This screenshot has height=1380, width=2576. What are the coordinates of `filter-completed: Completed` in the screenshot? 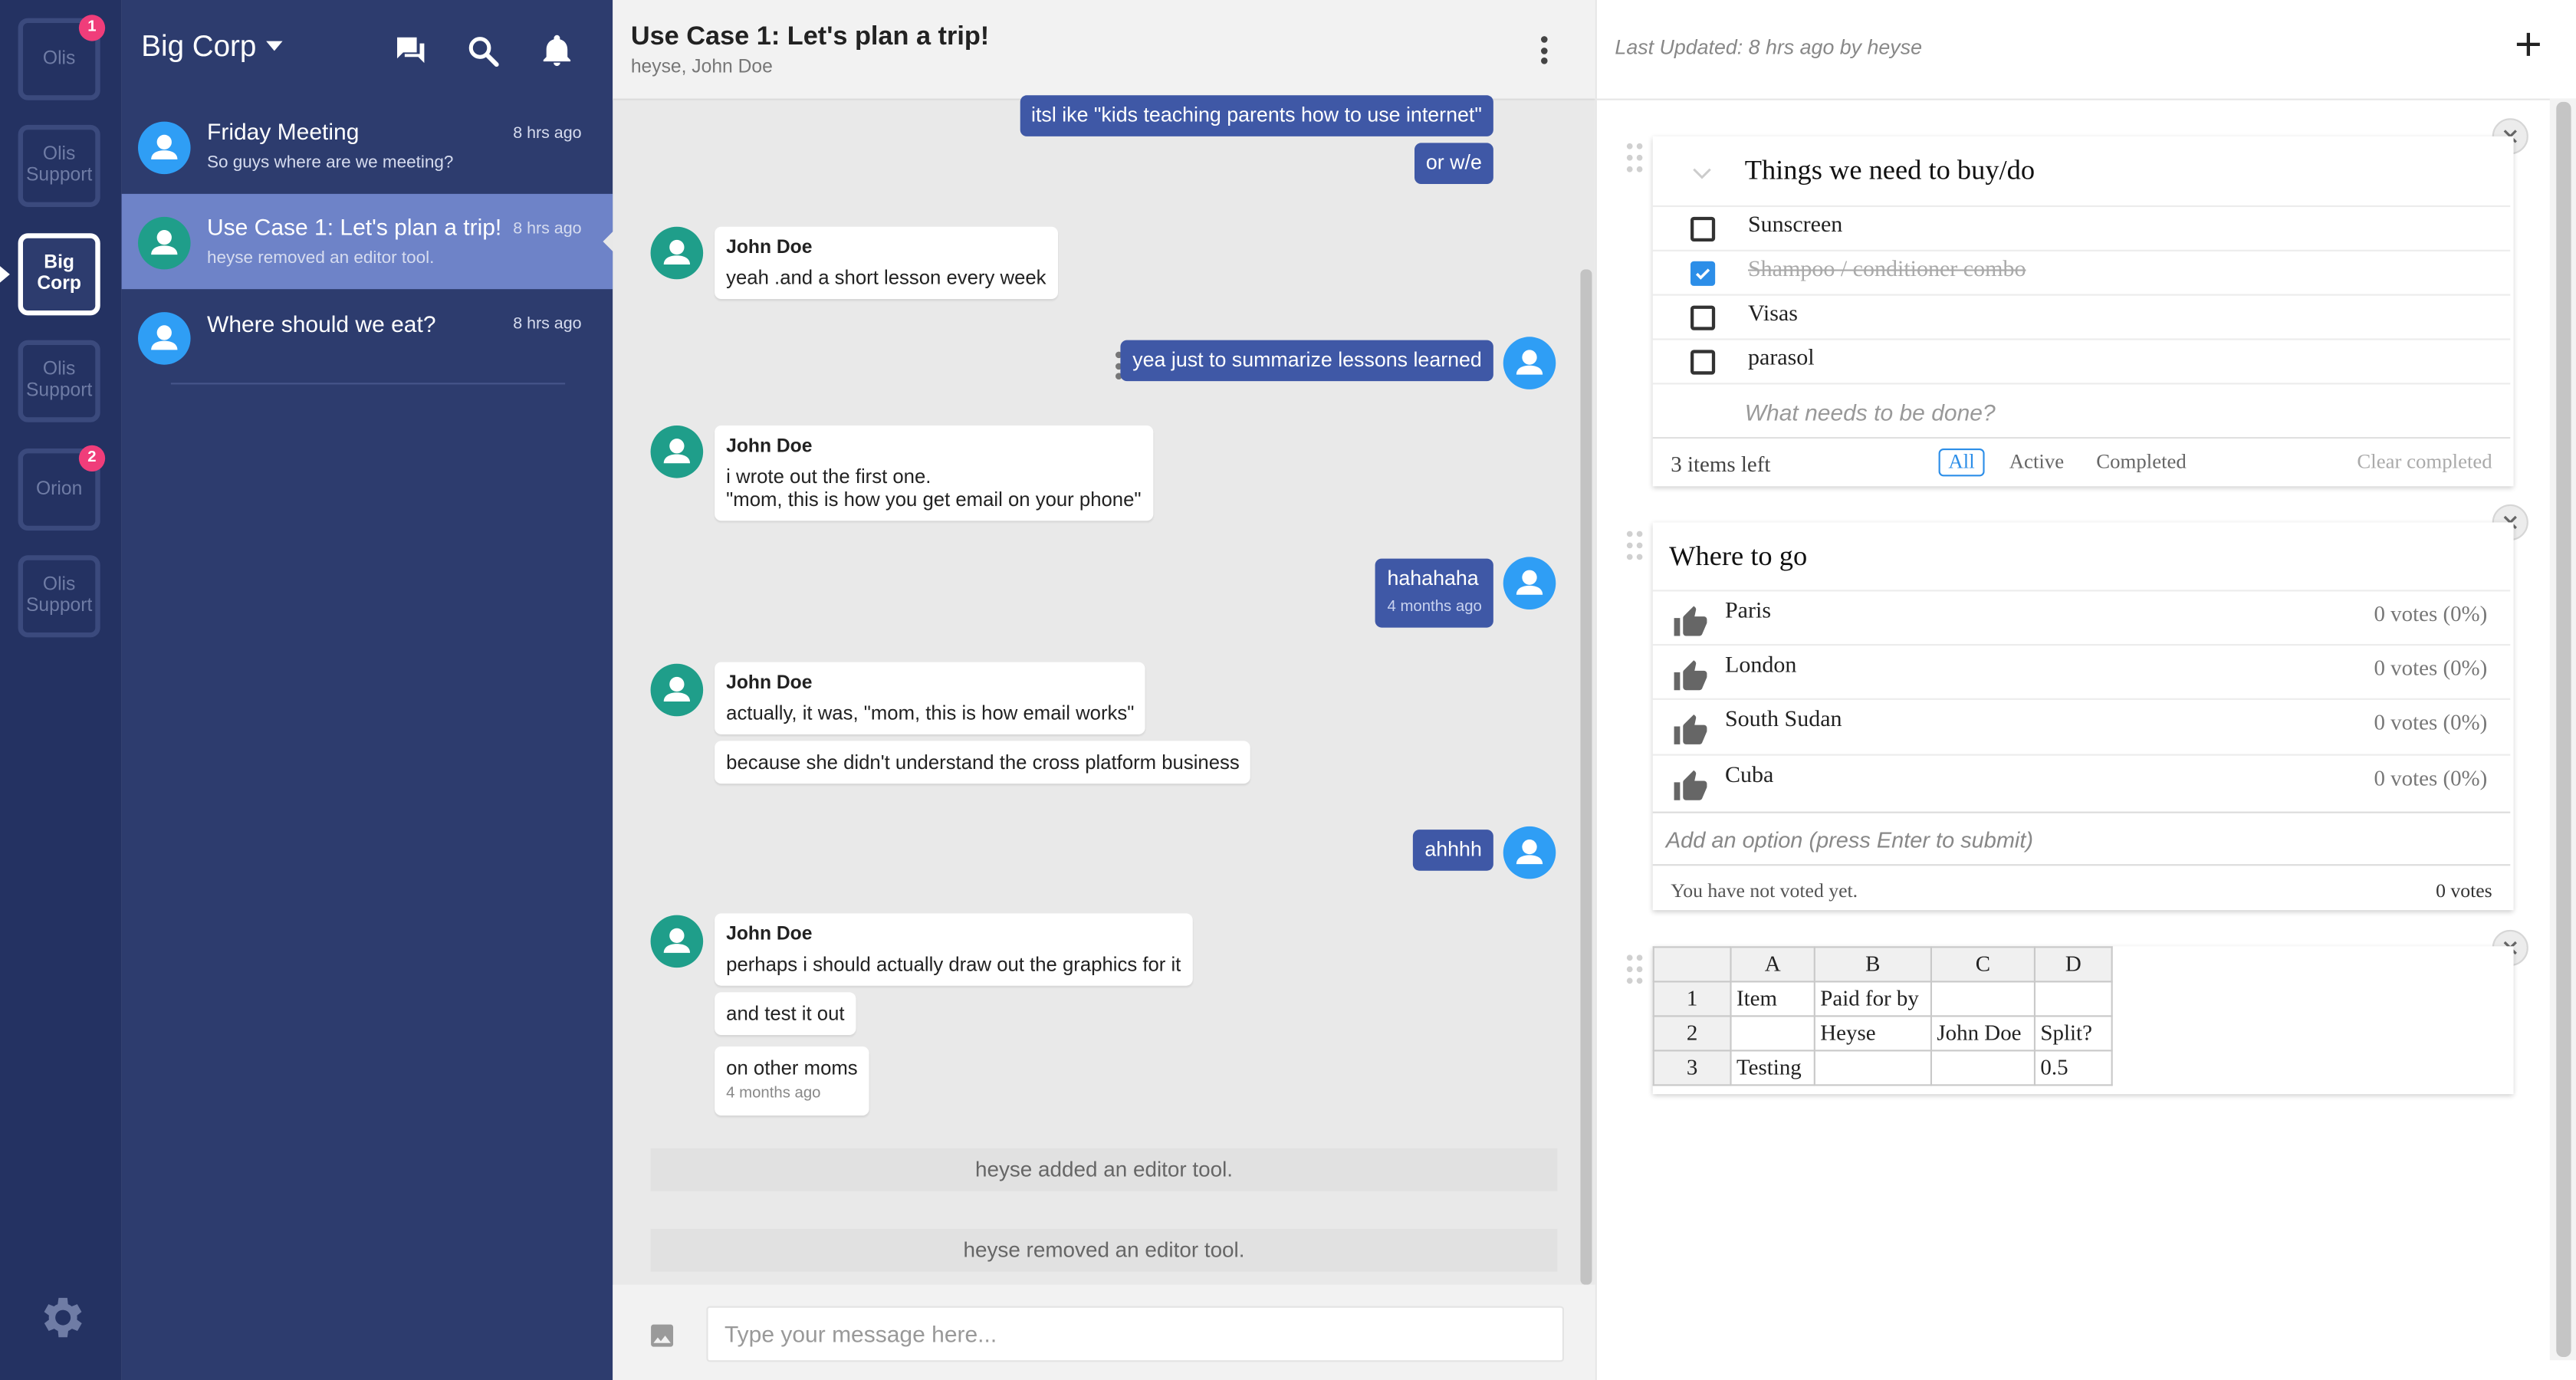 It's located at (2141, 462).